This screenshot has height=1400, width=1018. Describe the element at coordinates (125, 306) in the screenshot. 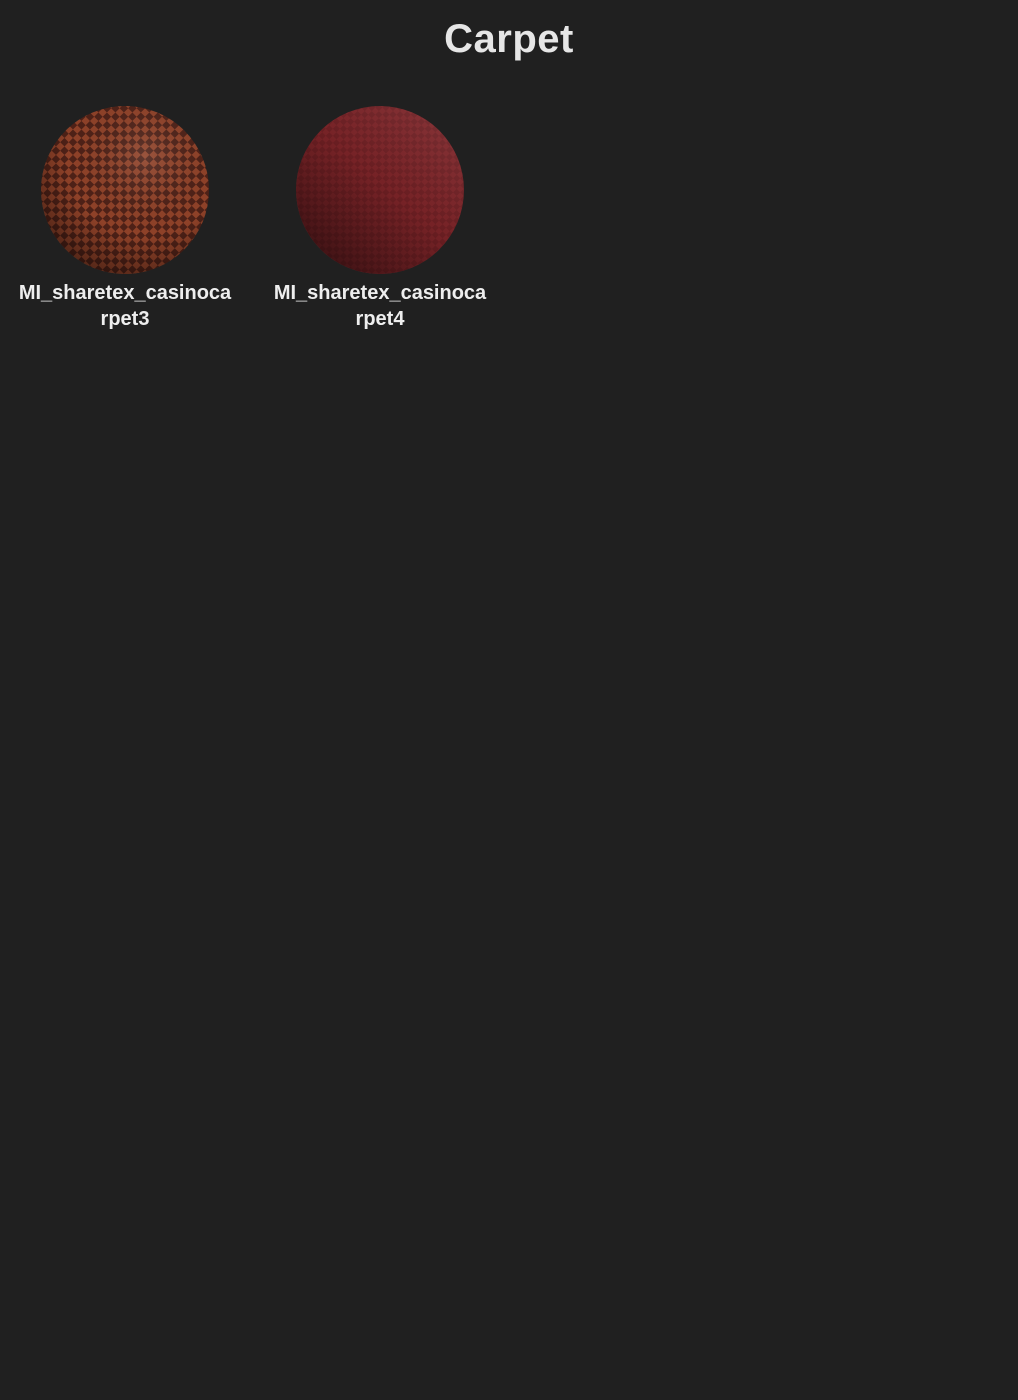

I see `material-label: MI_sharetex_casinoca rpet3` at that location.